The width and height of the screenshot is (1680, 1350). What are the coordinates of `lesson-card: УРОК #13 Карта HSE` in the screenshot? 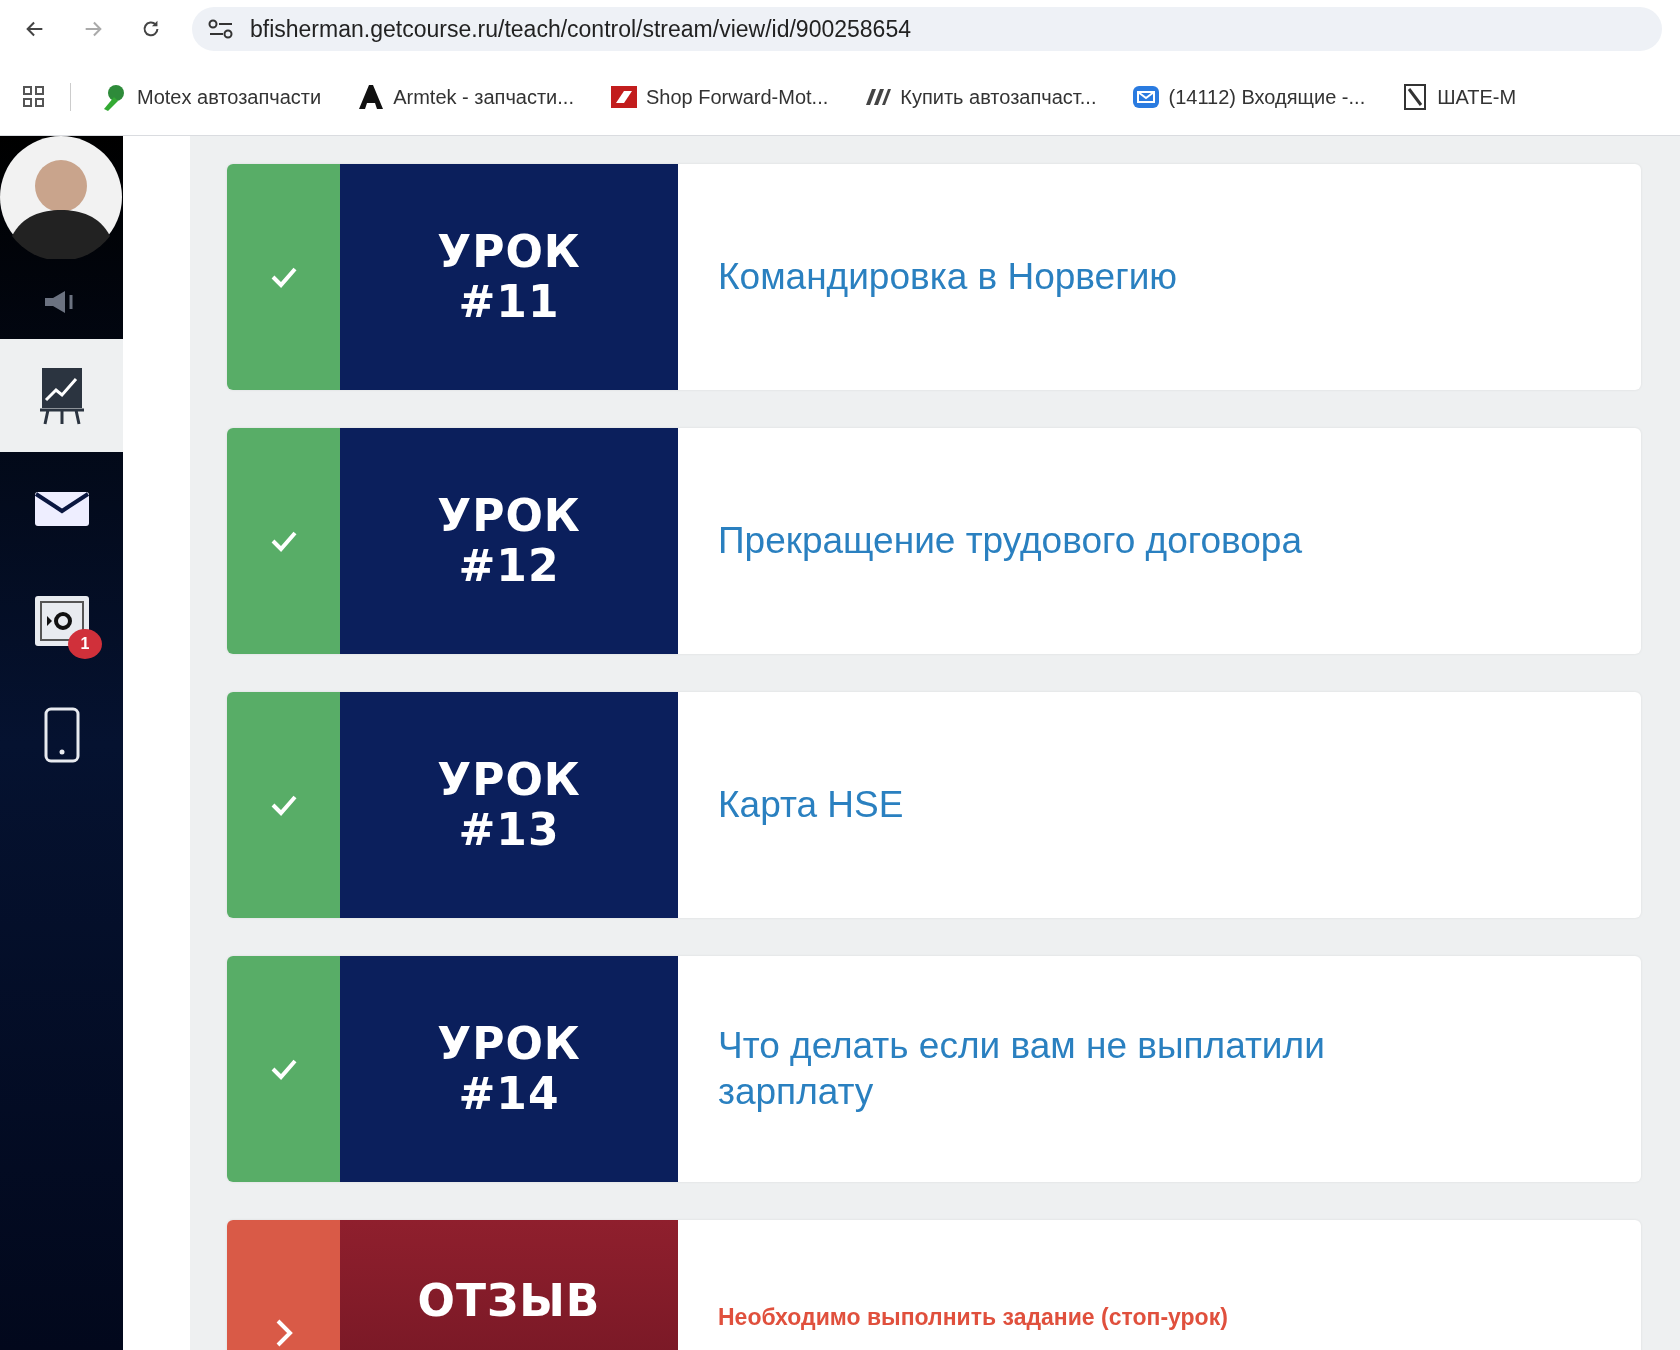 It's located at (934, 805).